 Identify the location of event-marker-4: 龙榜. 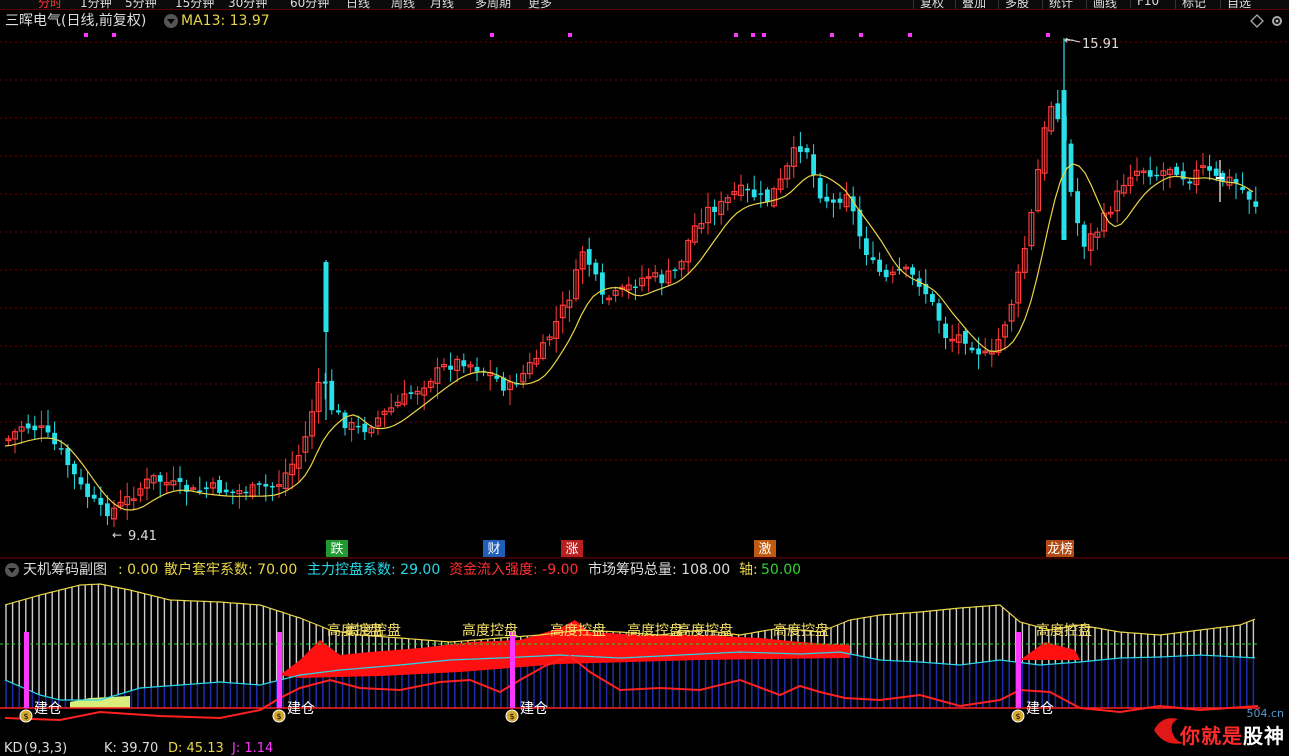
(1060, 549).